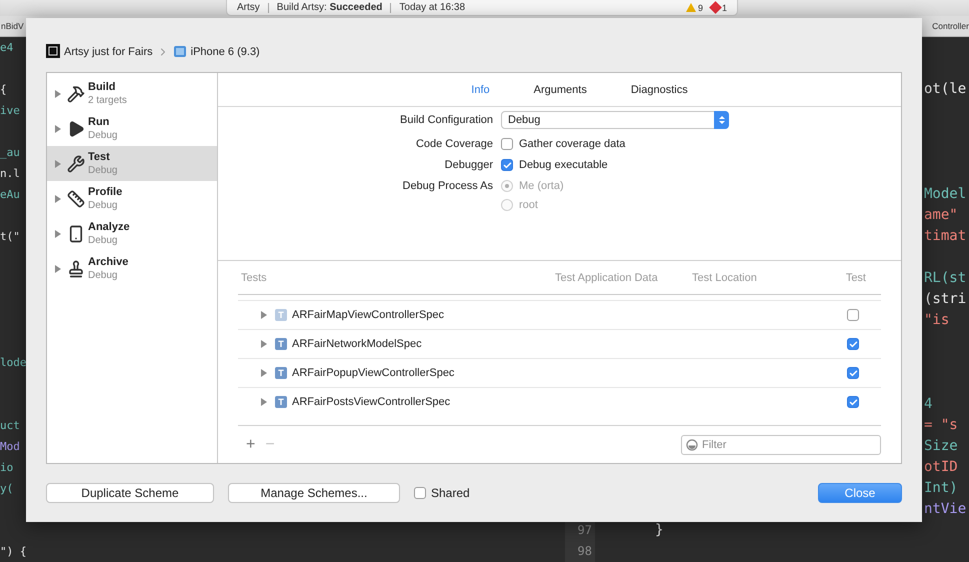 Image resolution: width=969 pixels, height=562 pixels. What do you see at coordinates (13, 362) in the screenshot?
I see `code-text: lode` at bounding box center [13, 362].